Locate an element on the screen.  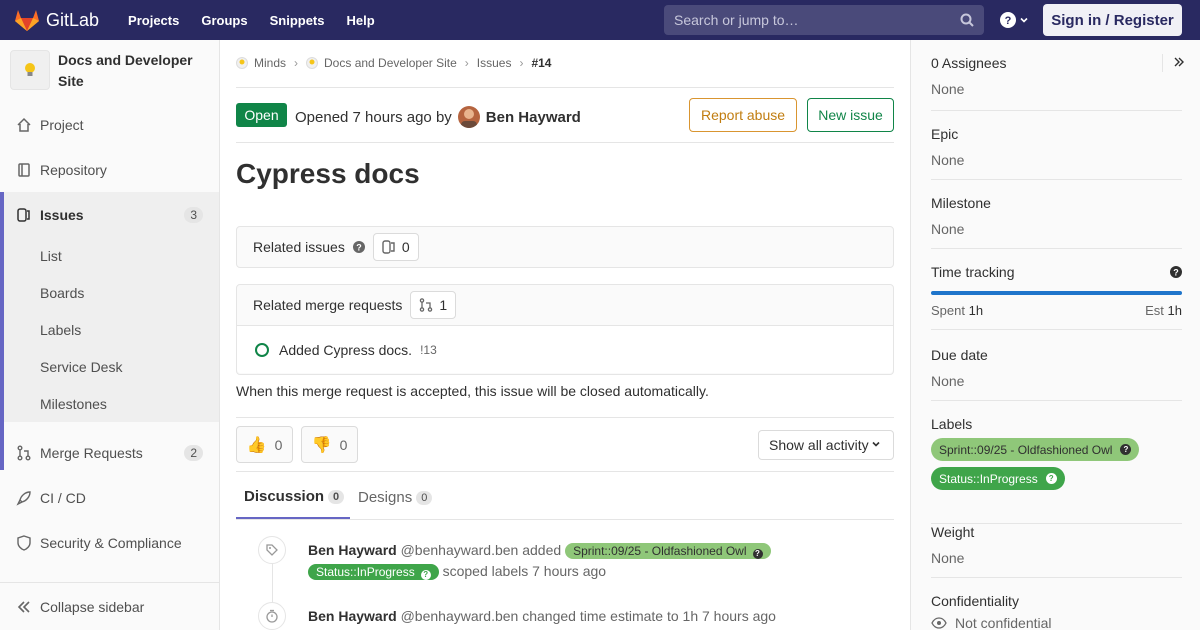
sidebar-item-label: Repository is located at coordinates (73, 169).